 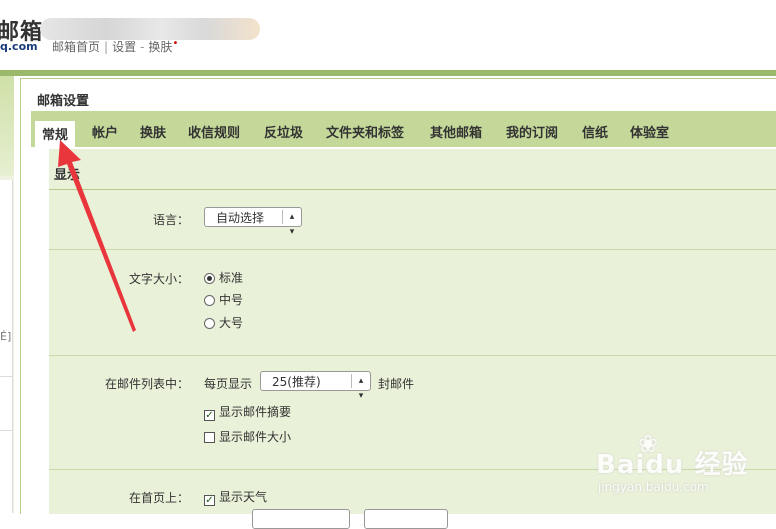 I want to click on page-title: 邮箱设置, so click(x=63, y=101).